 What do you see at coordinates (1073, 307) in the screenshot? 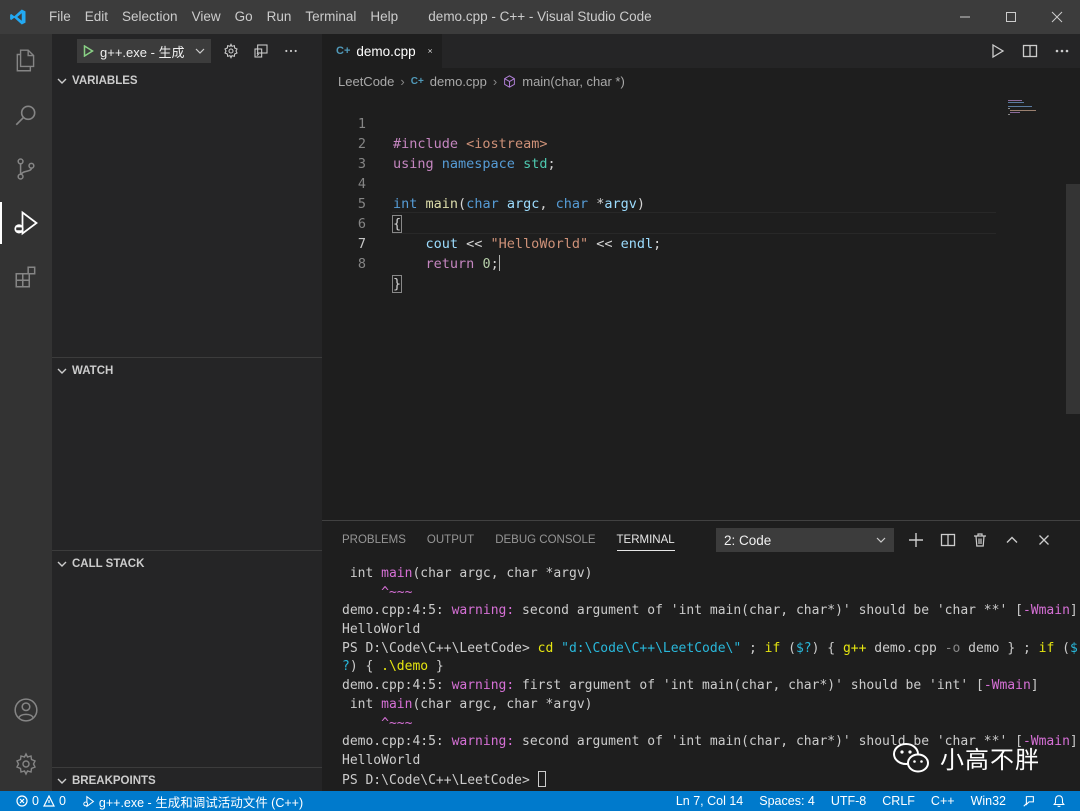
I see `editor-scrollbar` at bounding box center [1073, 307].